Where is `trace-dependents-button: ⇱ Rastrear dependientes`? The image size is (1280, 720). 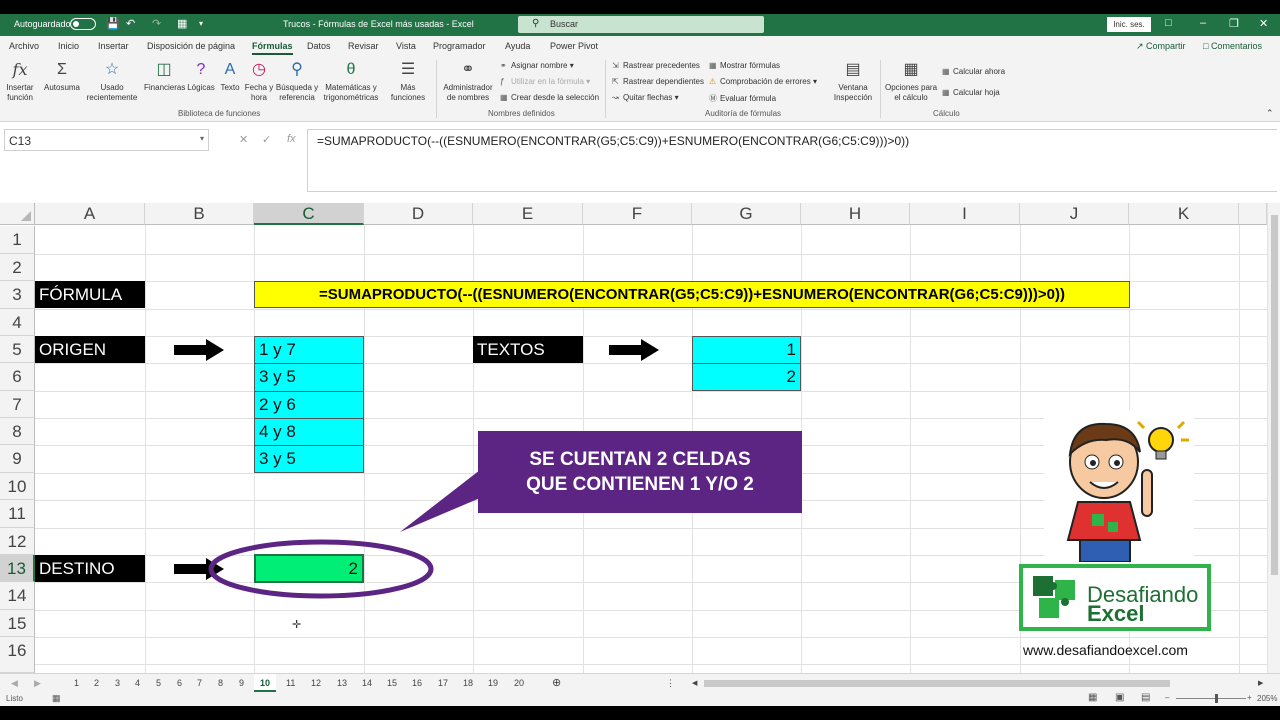 trace-dependents-button: ⇱ Rastrear dependientes is located at coordinates (658, 81).